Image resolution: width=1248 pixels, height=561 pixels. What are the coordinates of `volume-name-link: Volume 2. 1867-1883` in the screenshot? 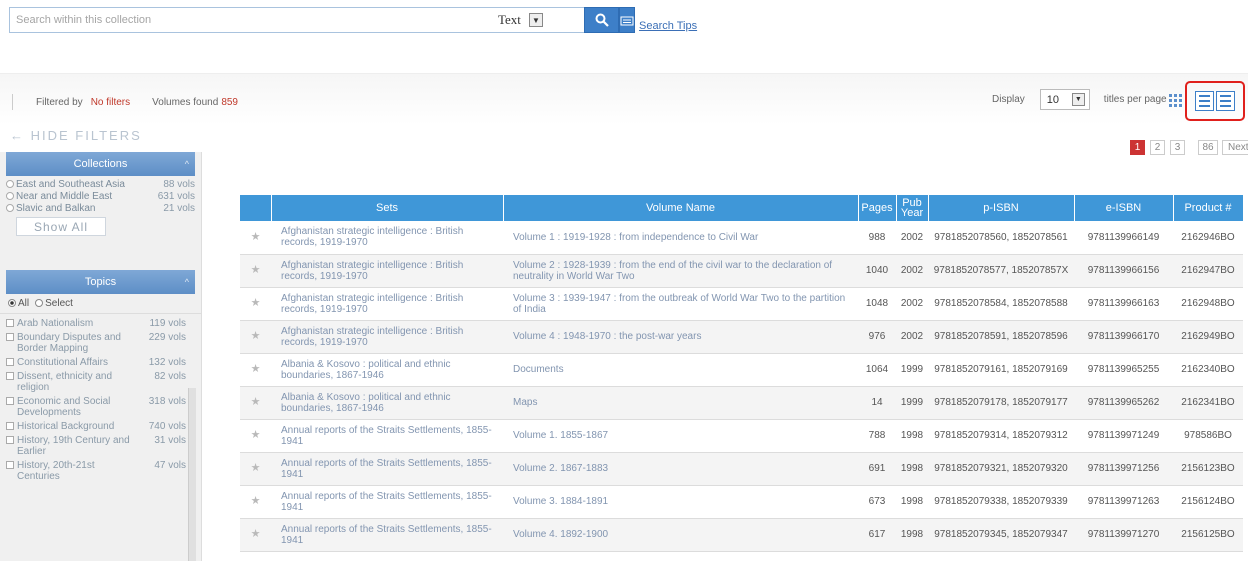 It's located at (680, 469).